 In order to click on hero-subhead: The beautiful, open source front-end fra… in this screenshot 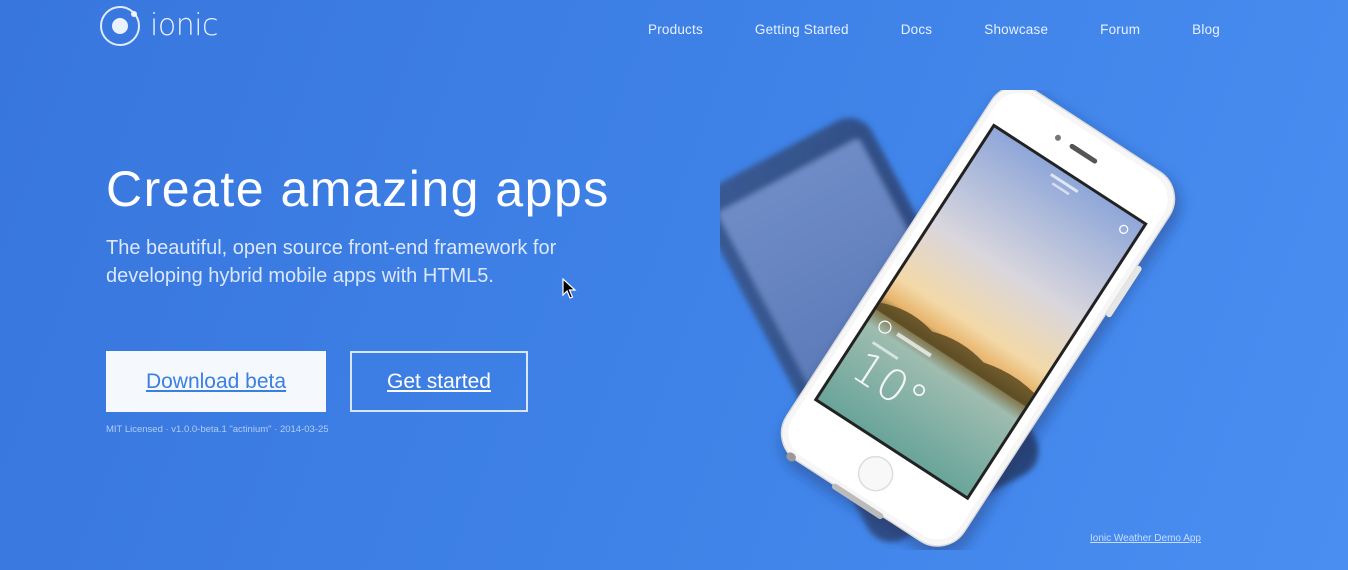, I will do `click(331, 262)`.